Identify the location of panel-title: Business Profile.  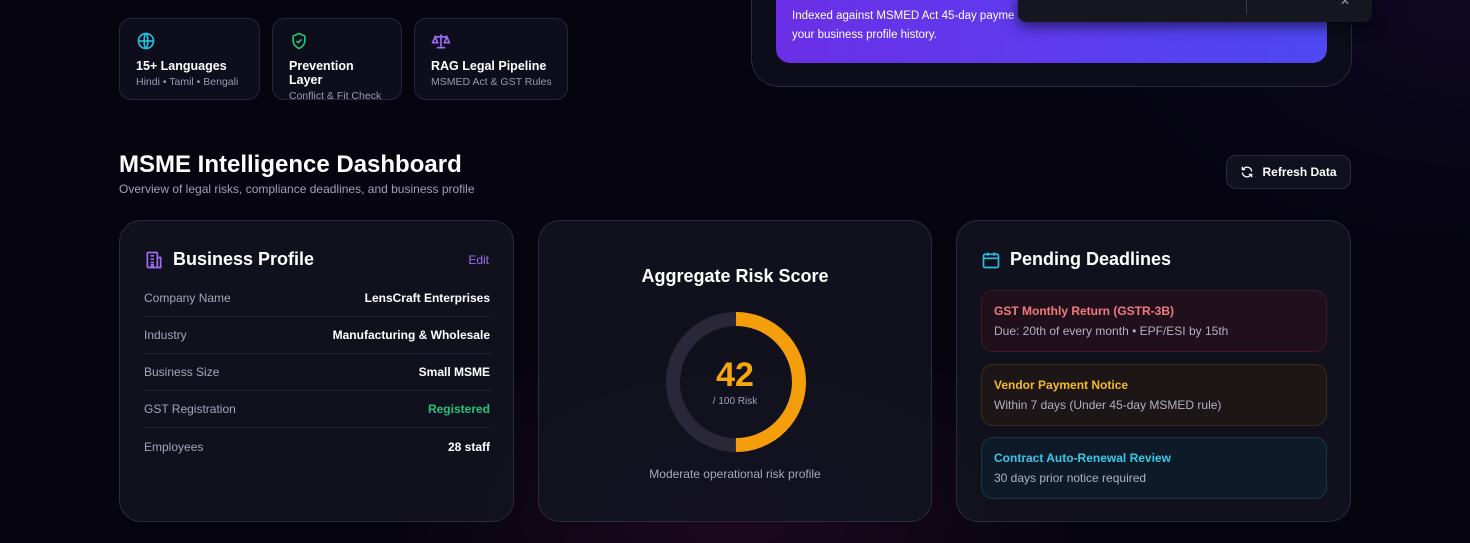
(244, 259).